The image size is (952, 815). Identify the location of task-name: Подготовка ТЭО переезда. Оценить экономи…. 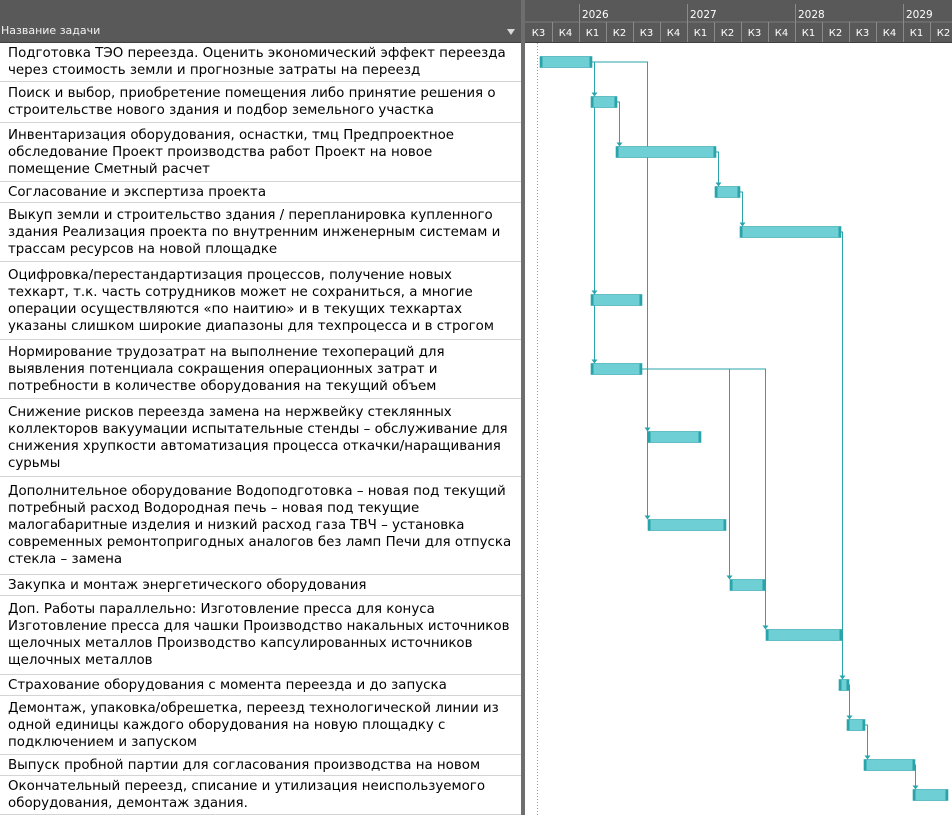
(257, 62).